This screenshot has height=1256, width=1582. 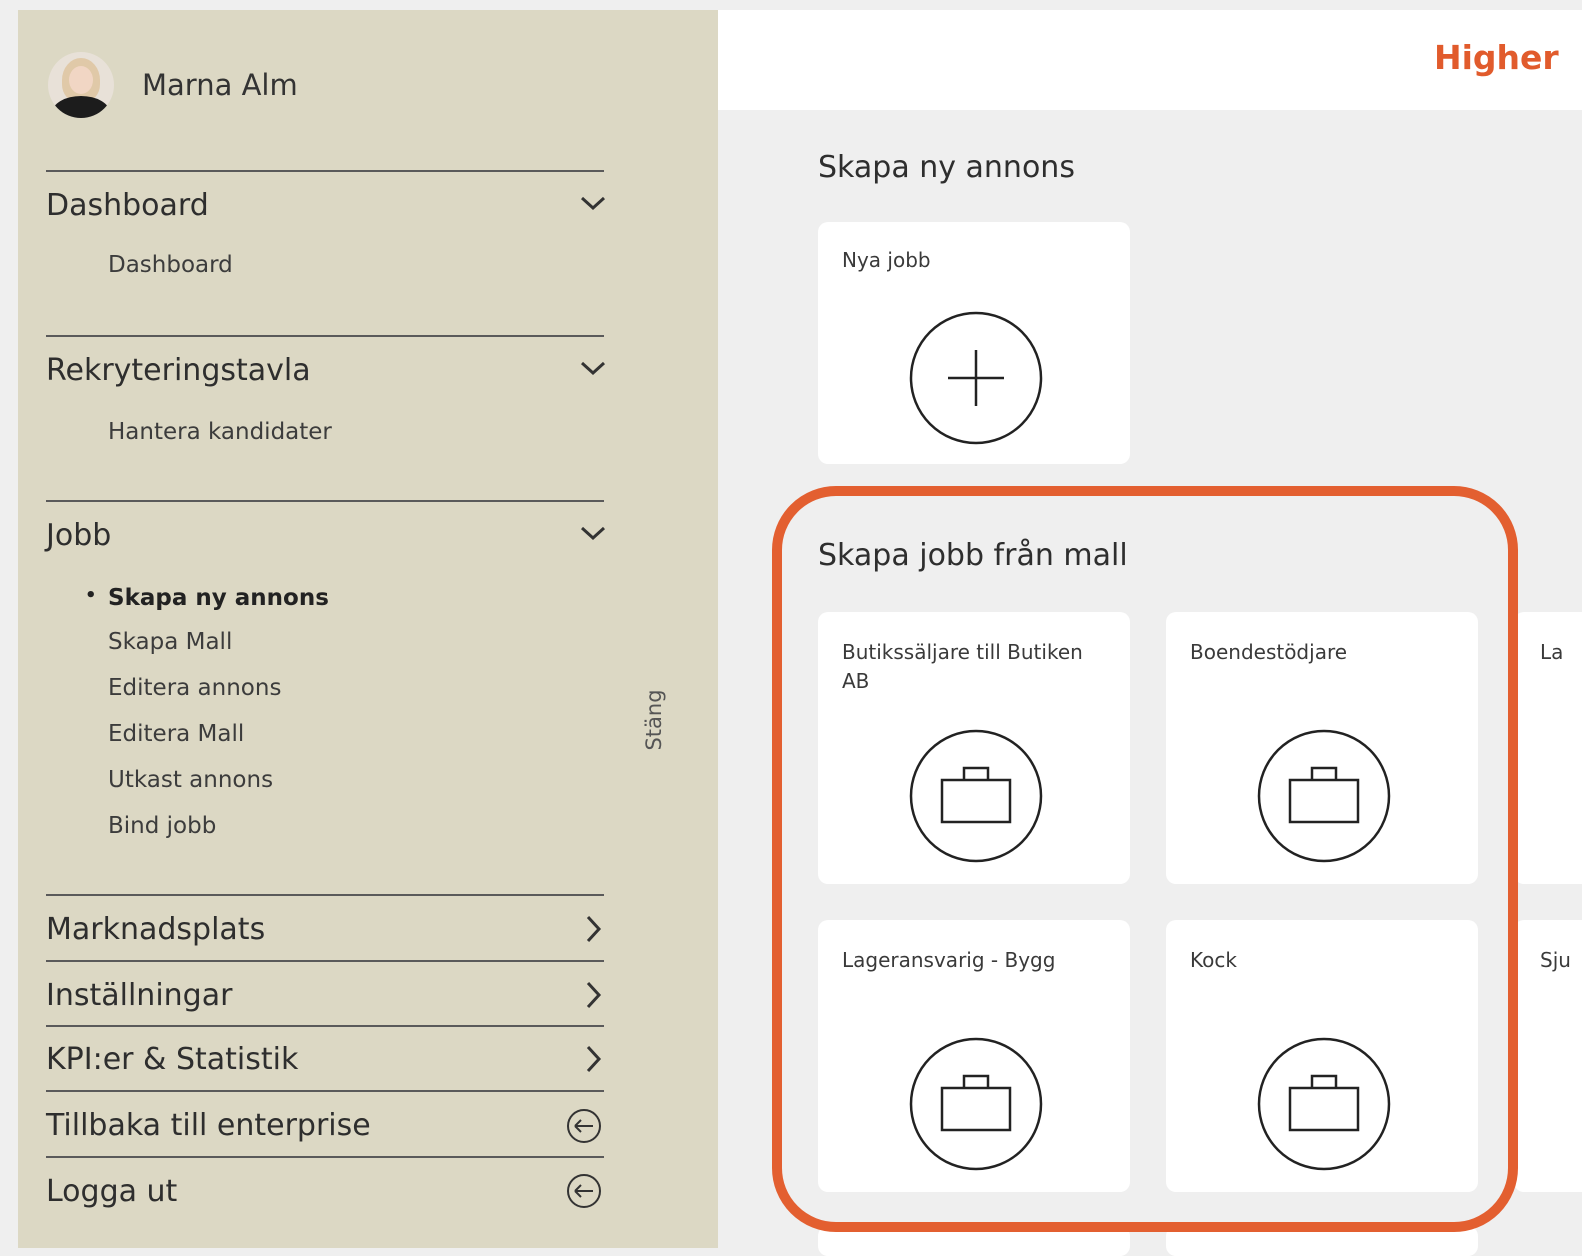 What do you see at coordinates (176, 734) in the screenshot?
I see `sidebar-item-editera-mall: Editera Mall` at bounding box center [176, 734].